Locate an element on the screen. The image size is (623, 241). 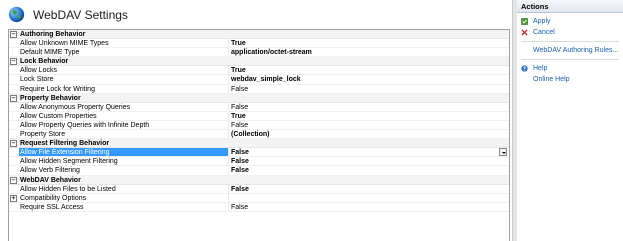
property-row: Allow Locks True is located at coordinates (259, 71).